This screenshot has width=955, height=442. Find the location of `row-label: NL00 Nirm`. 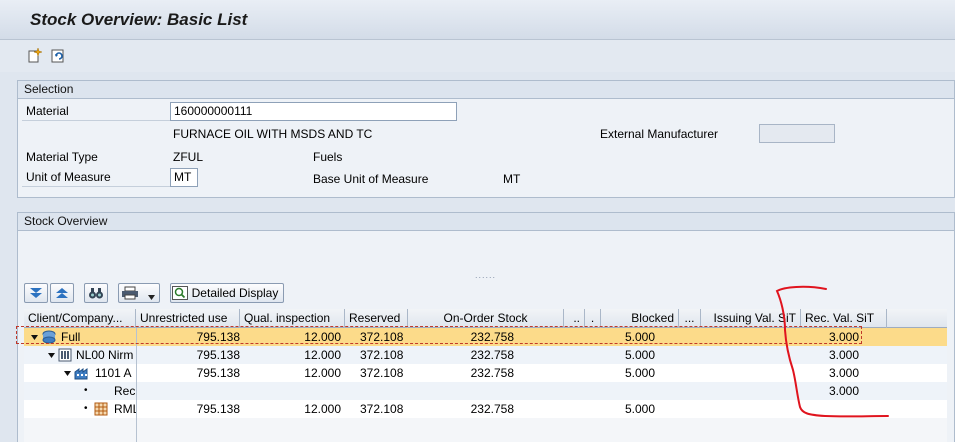

row-label: NL00 Nirm is located at coordinates (105, 355).